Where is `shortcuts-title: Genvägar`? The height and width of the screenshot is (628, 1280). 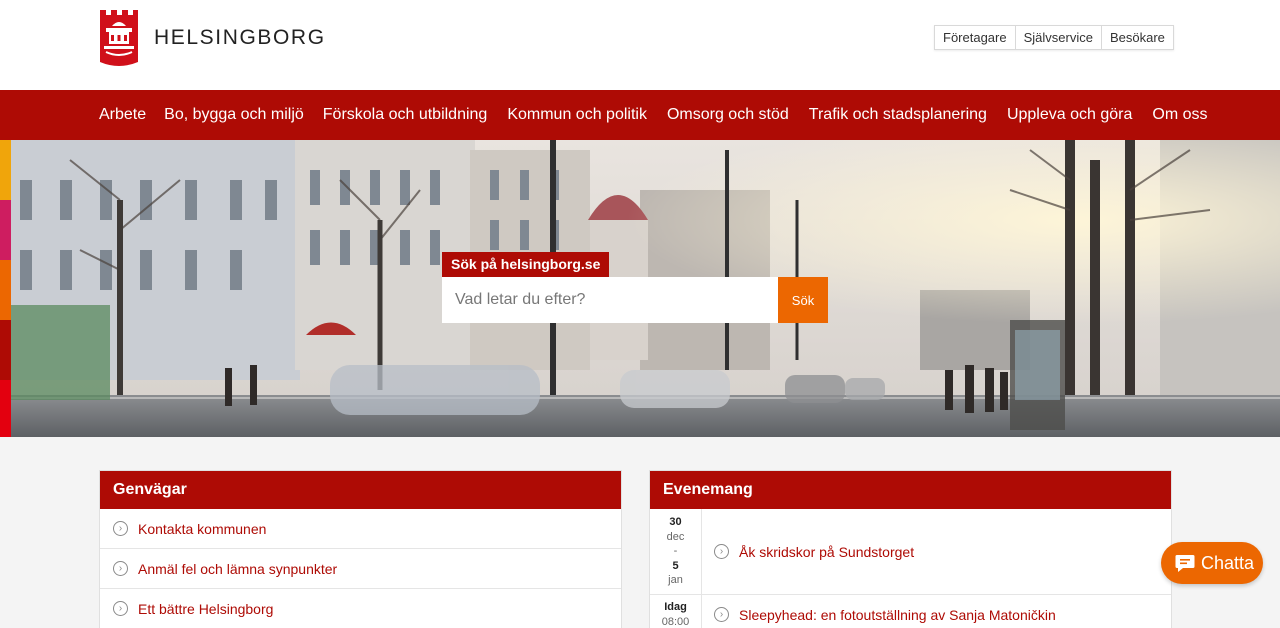 shortcuts-title: Genvägar is located at coordinates (360, 490).